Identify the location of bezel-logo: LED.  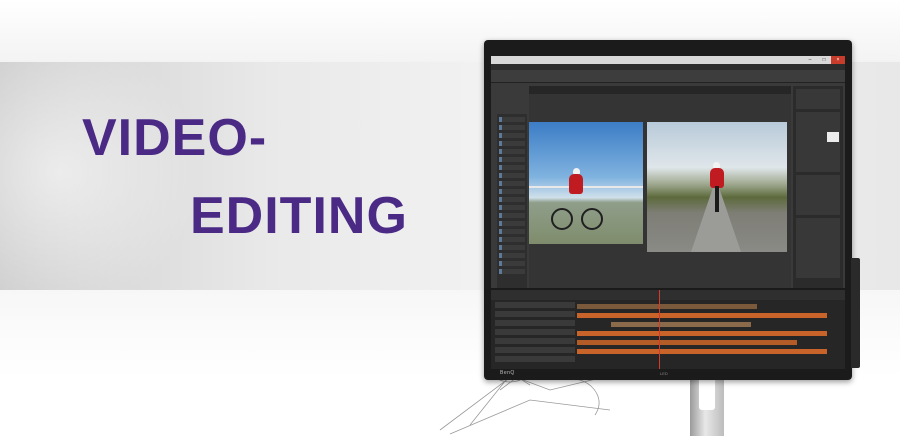
(664, 373).